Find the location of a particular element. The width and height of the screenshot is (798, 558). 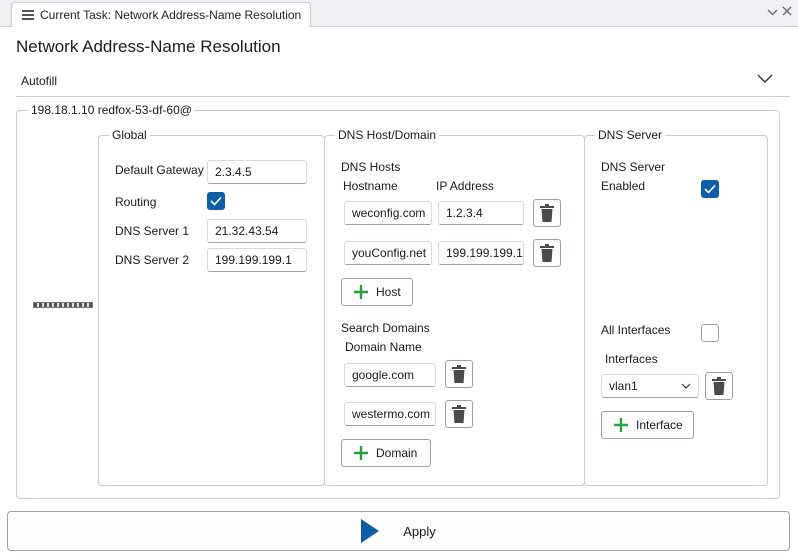

add-host-label: Host is located at coordinates (388, 292).